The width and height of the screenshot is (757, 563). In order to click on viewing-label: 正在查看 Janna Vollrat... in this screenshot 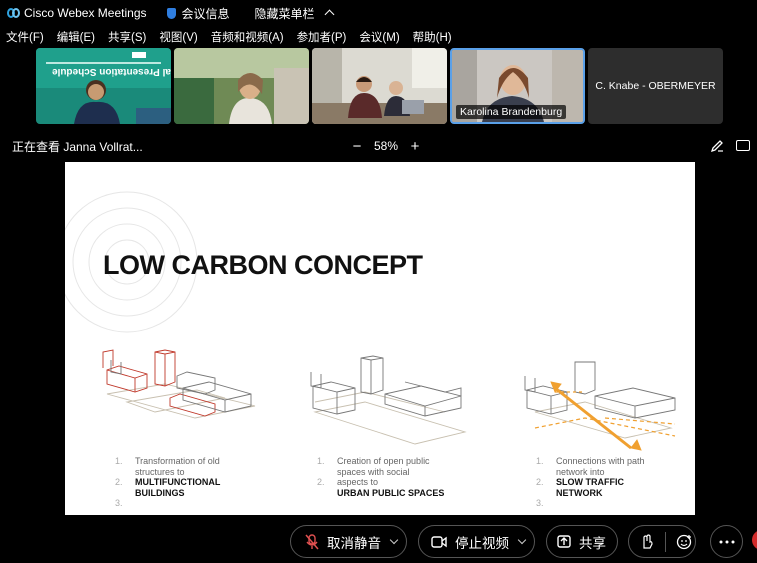, I will do `click(77, 146)`.